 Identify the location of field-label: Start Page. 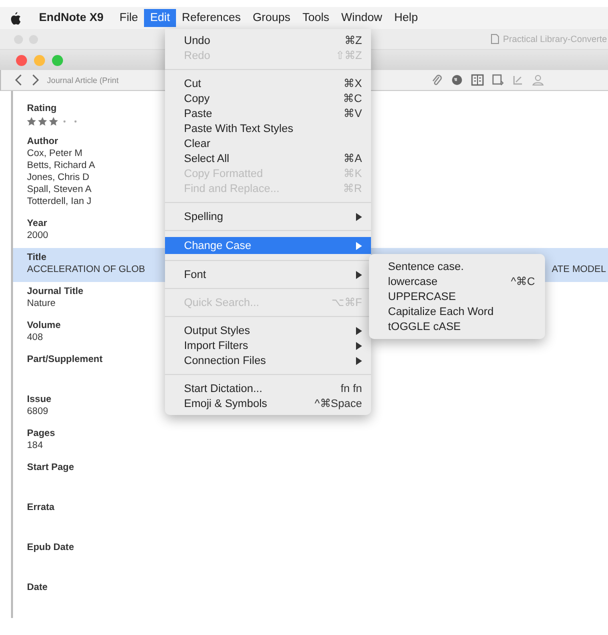
(50, 468).